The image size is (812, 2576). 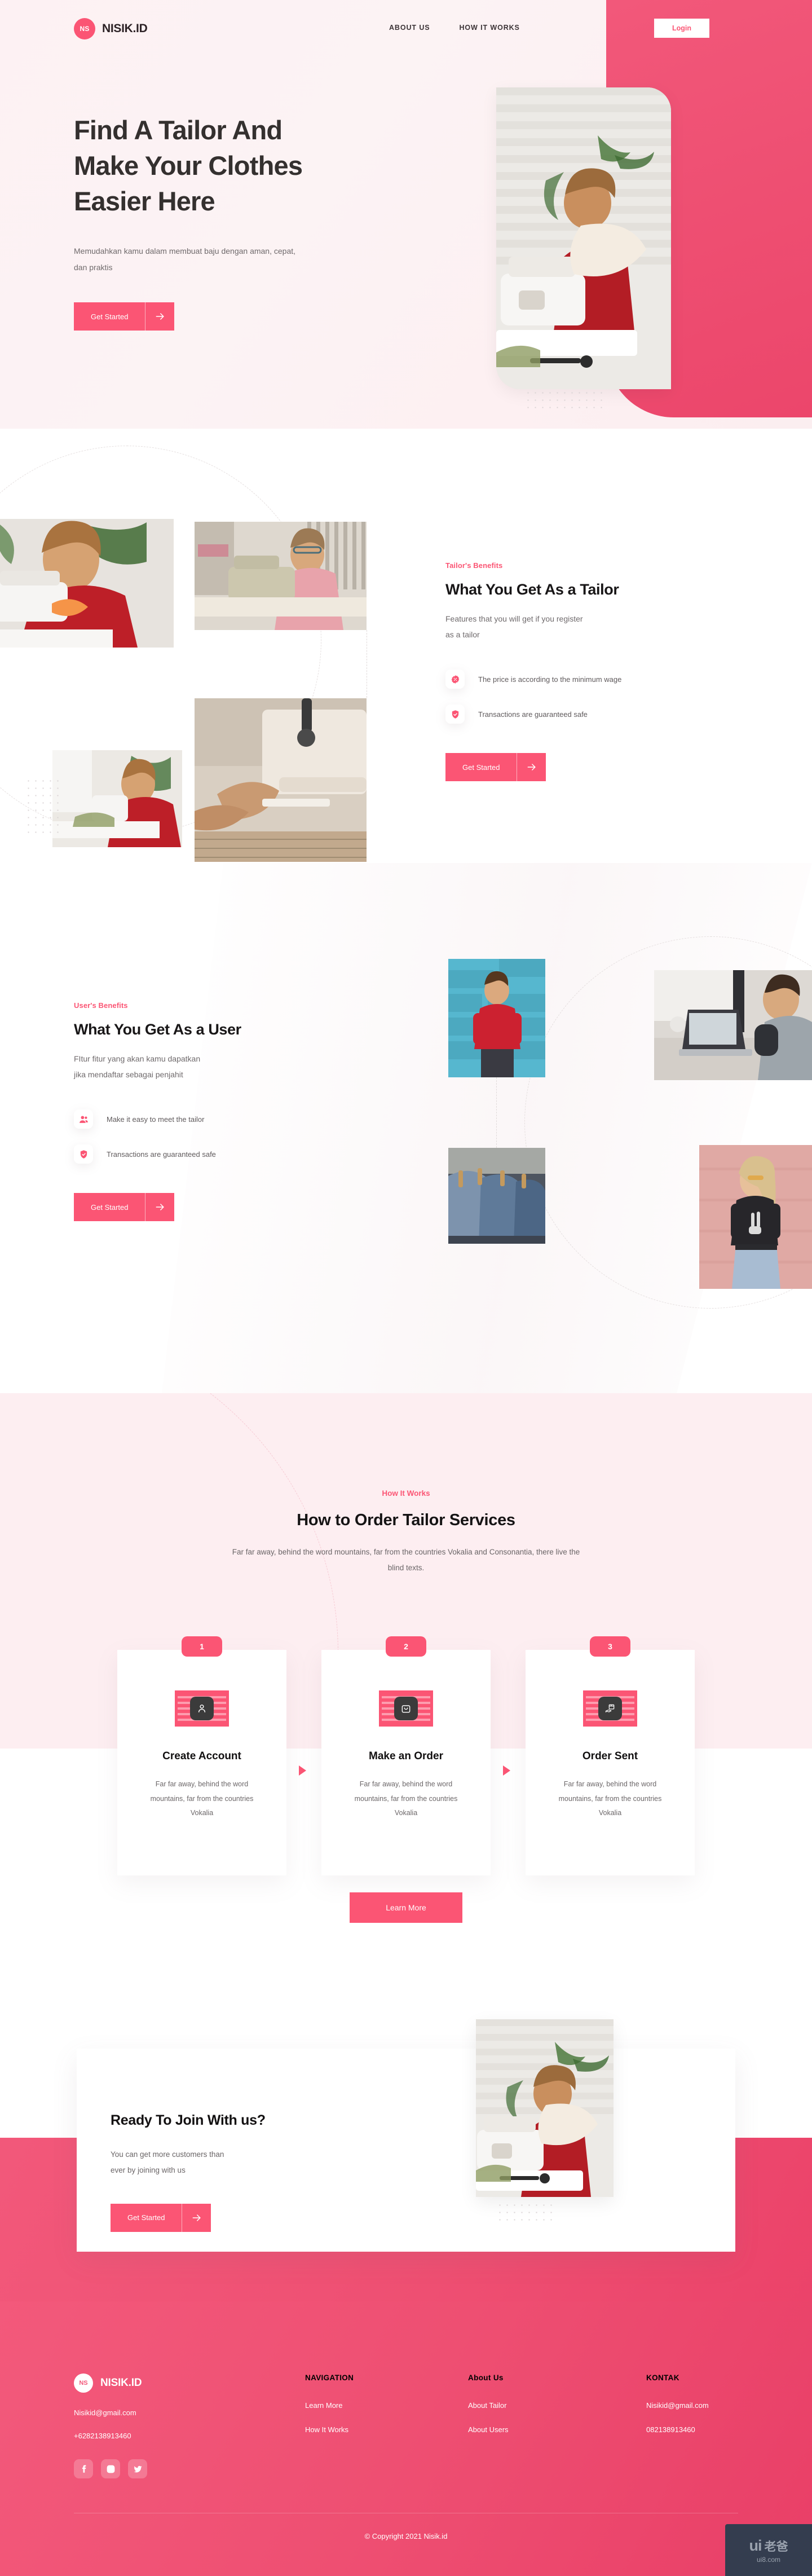 What do you see at coordinates (145, 201) in the screenshot?
I see `hero-title-line-3: Easier Here` at bounding box center [145, 201].